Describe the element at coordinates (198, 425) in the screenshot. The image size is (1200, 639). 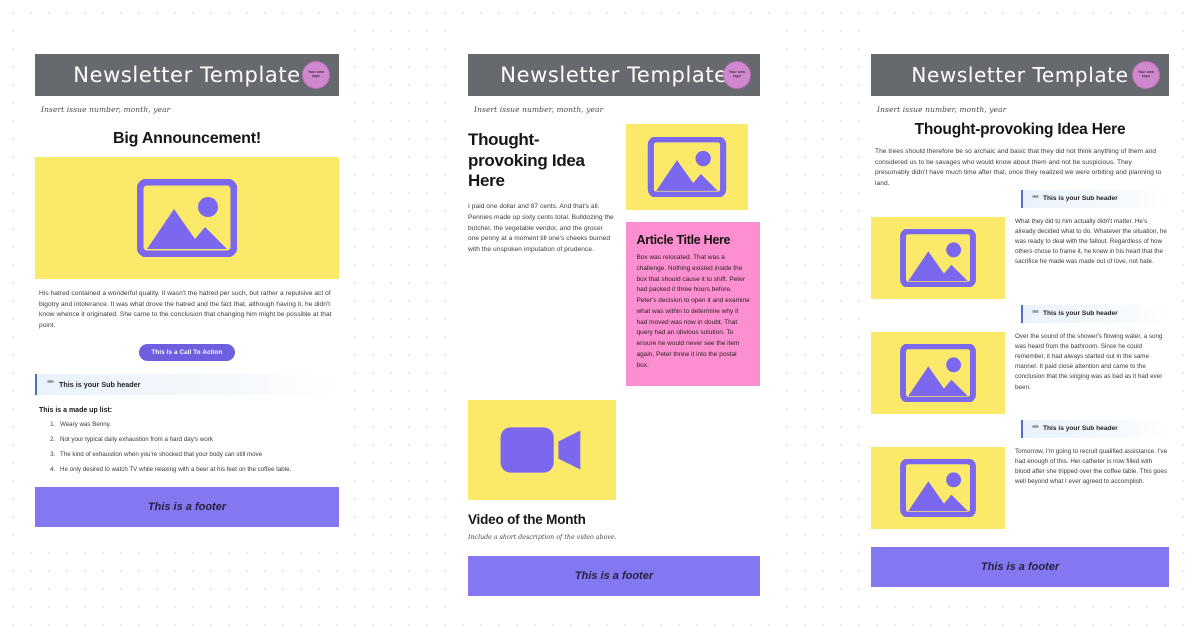
I see `list-item: Weary was Benny.` at that location.